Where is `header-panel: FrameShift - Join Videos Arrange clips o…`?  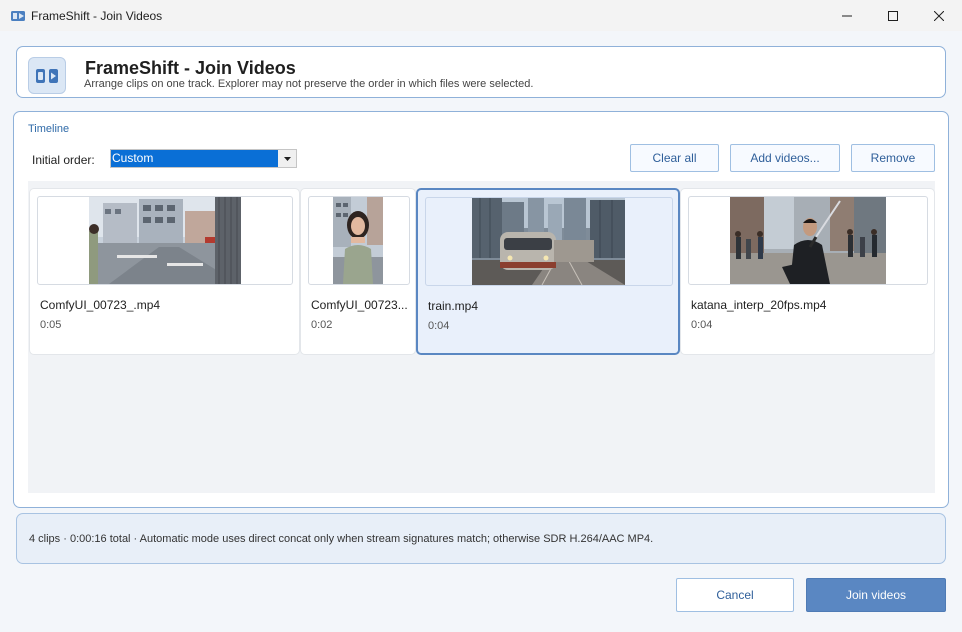 header-panel: FrameShift - Join Videos Arrange clips o… is located at coordinates (481, 72).